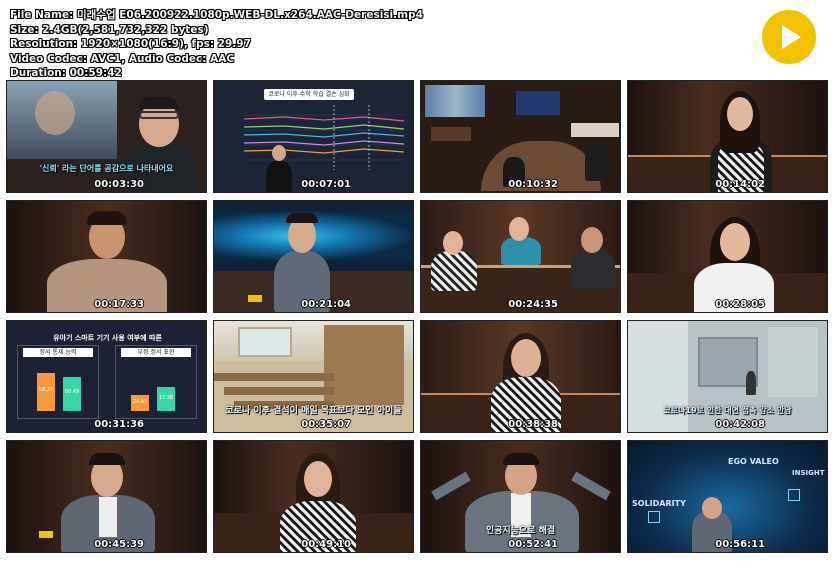 The width and height of the screenshot is (835, 561). I want to click on chart-label-2: 부정 정서 표현, so click(156, 352).